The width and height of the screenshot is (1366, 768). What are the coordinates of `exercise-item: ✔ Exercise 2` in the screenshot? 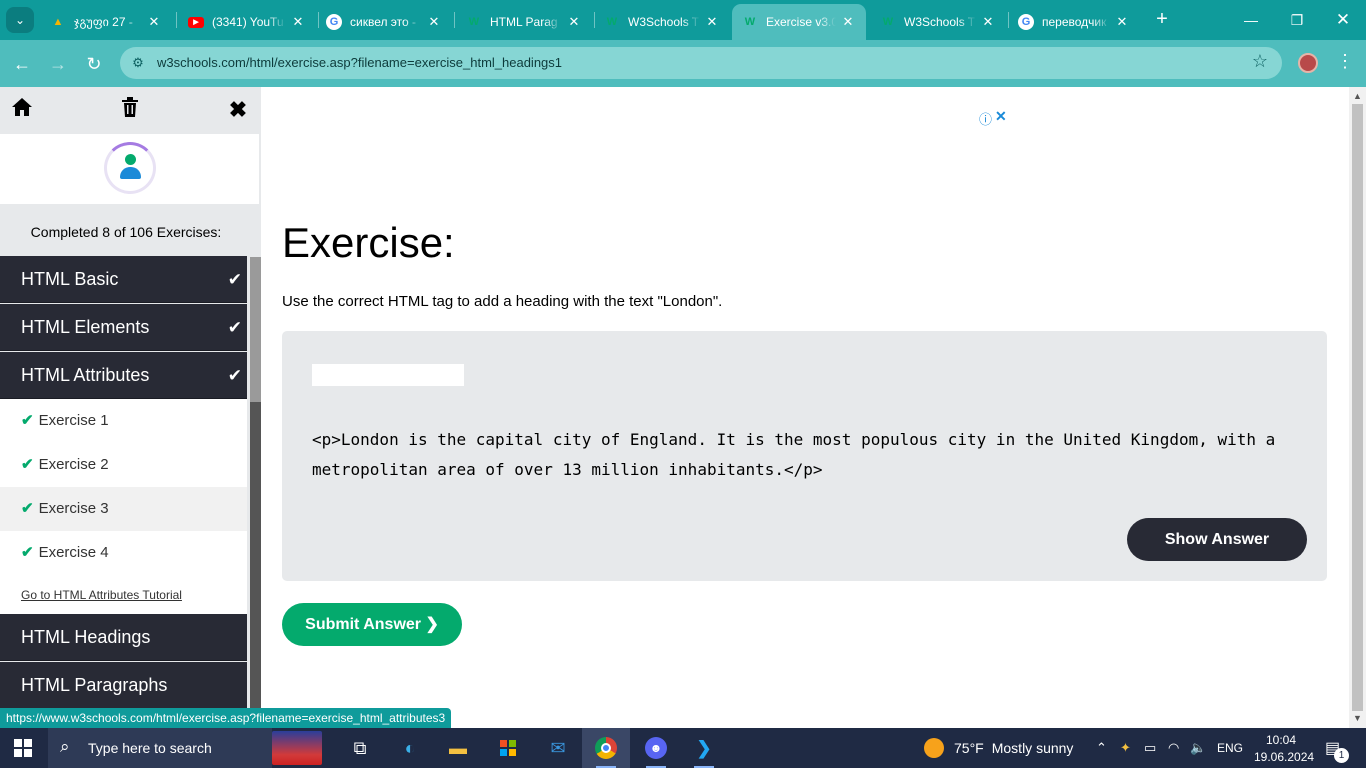 It's located at (123, 465).